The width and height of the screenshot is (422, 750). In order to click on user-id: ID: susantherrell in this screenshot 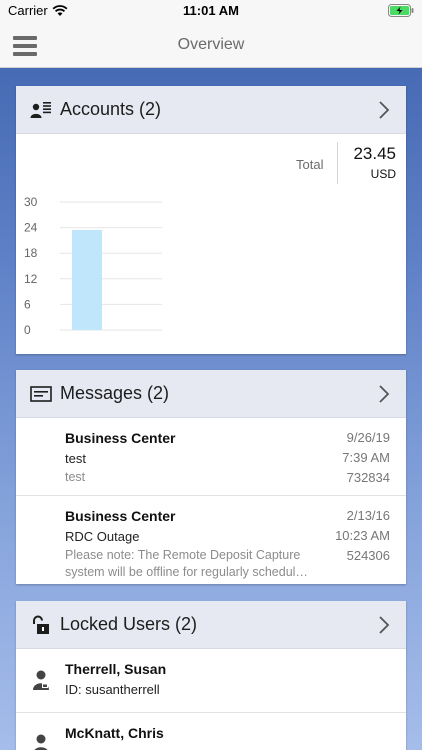, I will do `click(112, 689)`.